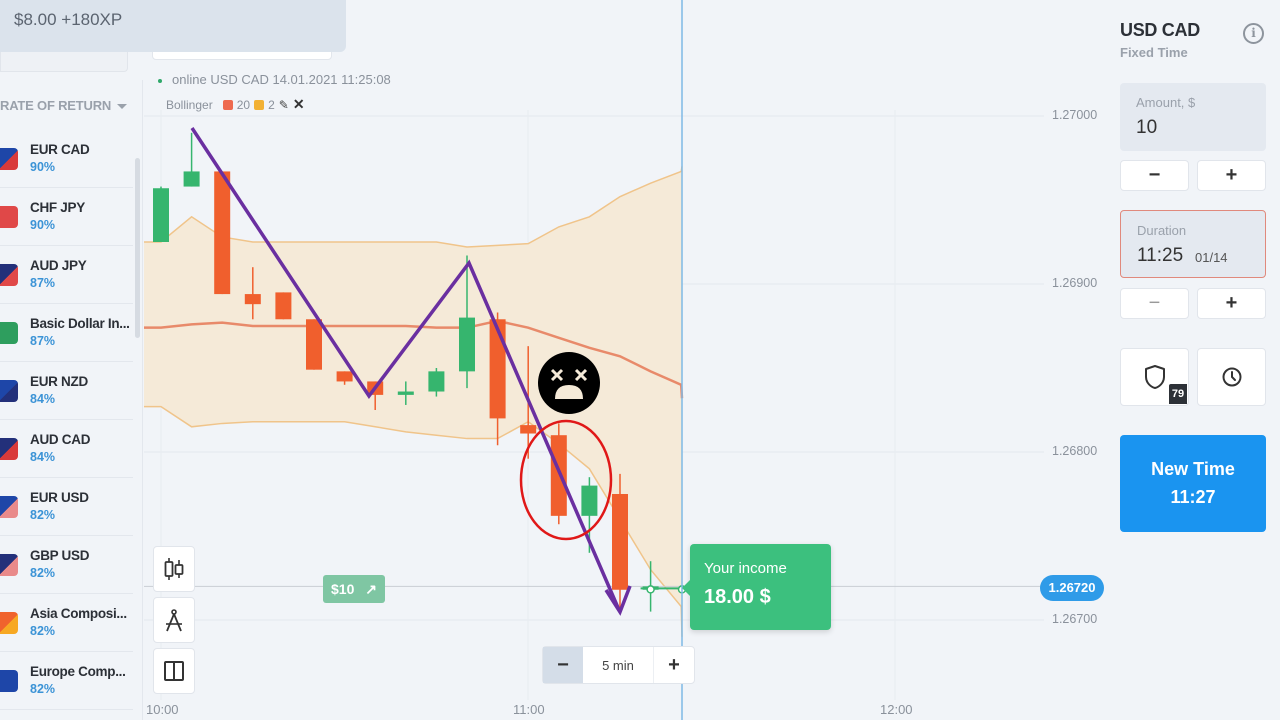  Describe the element at coordinates (299, 104) in the screenshot. I see `remove-indicator-icon: ✕` at that location.